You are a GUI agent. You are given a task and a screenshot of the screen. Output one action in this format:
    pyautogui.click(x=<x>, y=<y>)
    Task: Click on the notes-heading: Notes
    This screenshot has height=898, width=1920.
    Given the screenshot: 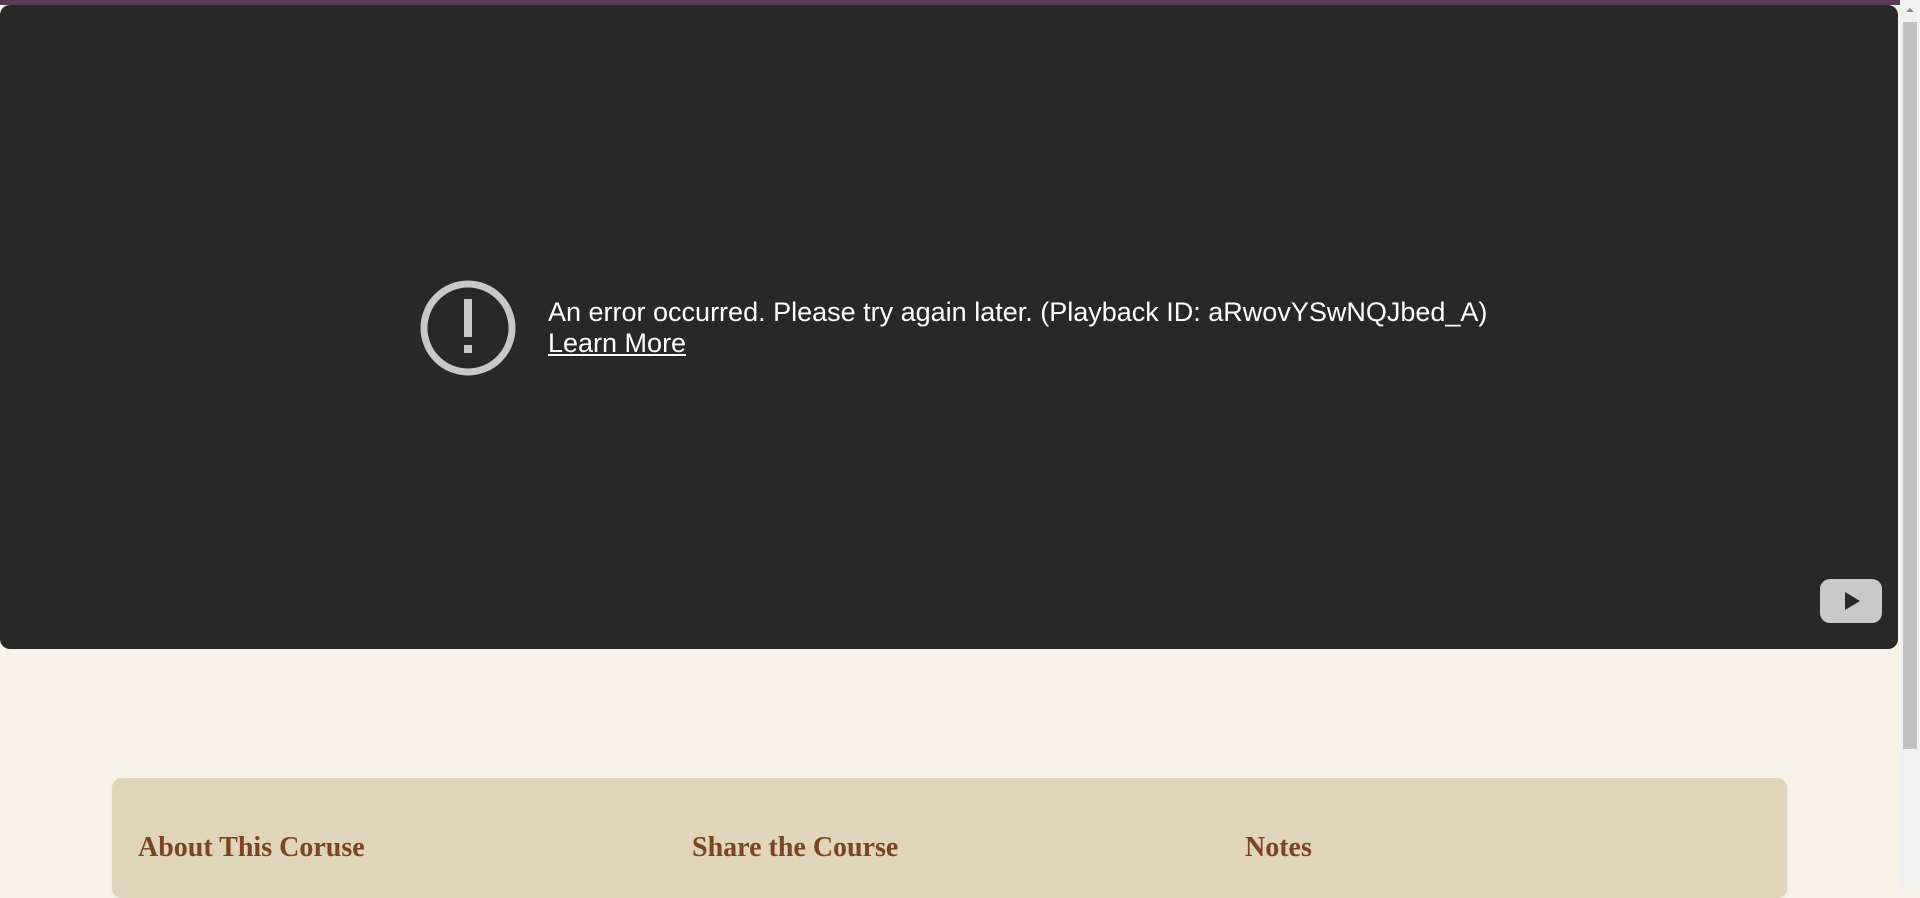 What is the action you would take?
    pyautogui.click(x=1278, y=847)
    